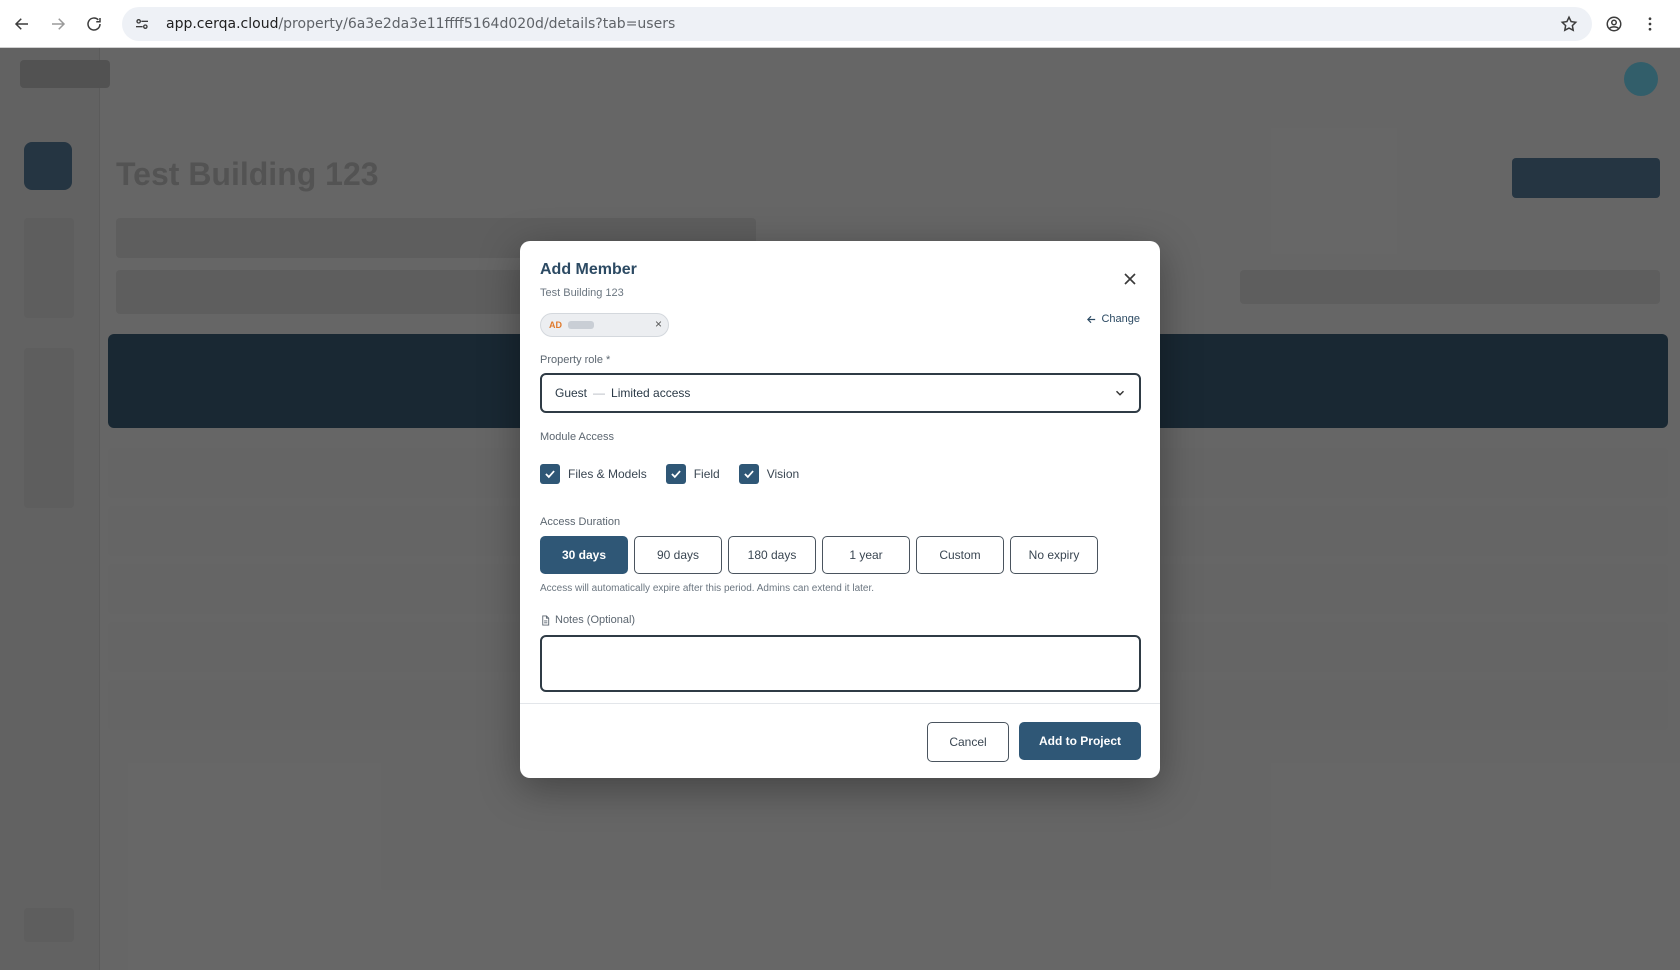 The width and height of the screenshot is (1680, 970). Describe the element at coordinates (706, 474) in the screenshot. I see `module-label: Field` at that location.